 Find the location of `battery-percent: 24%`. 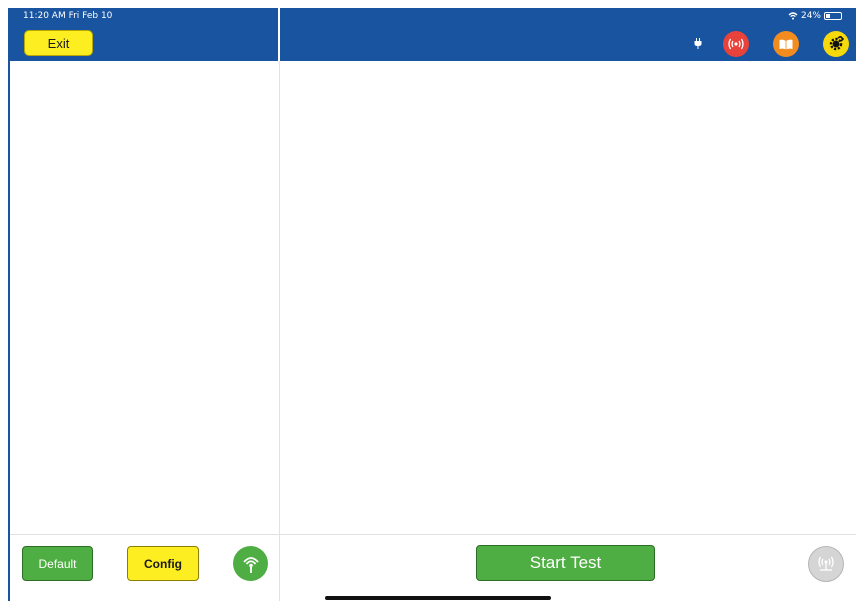

battery-percent: 24% is located at coordinates (810, 16).